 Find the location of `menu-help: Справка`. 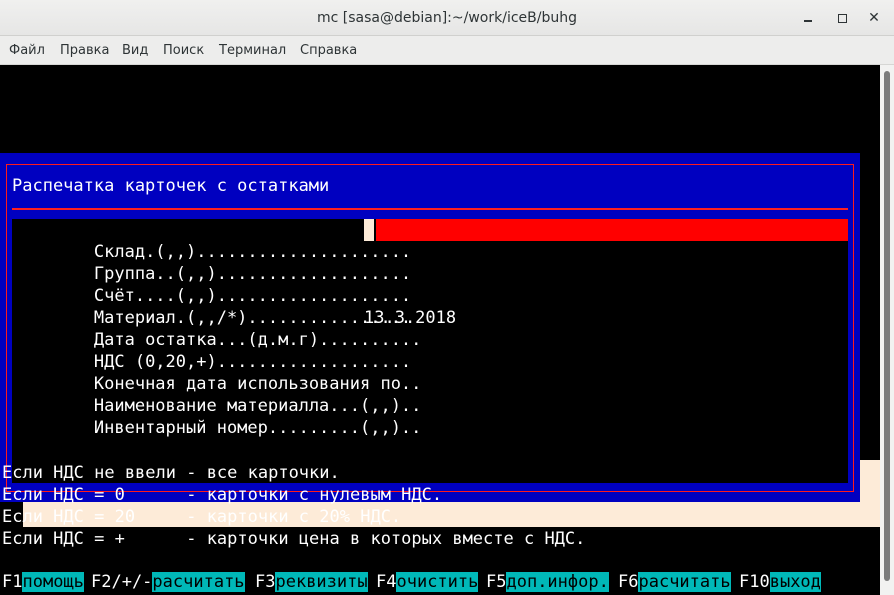

menu-help: Справка is located at coordinates (328, 50).